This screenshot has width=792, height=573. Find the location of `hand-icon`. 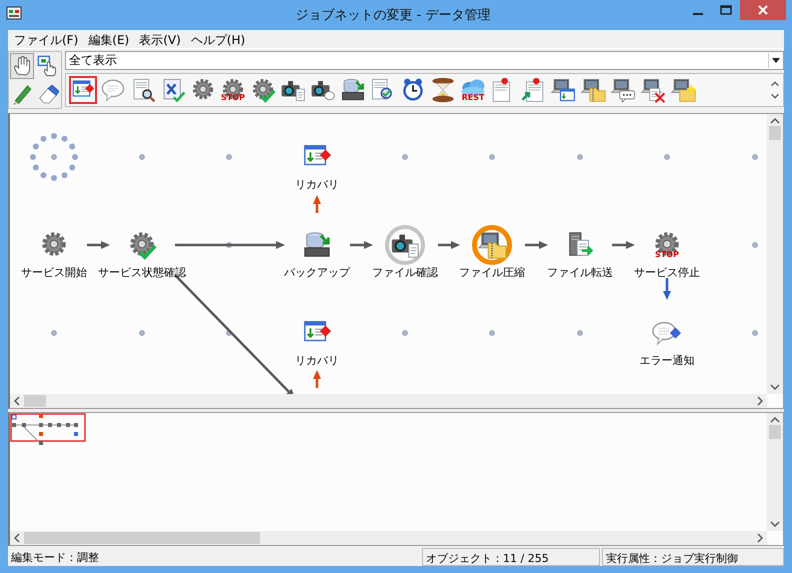

hand-icon is located at coordinates (22, 66).